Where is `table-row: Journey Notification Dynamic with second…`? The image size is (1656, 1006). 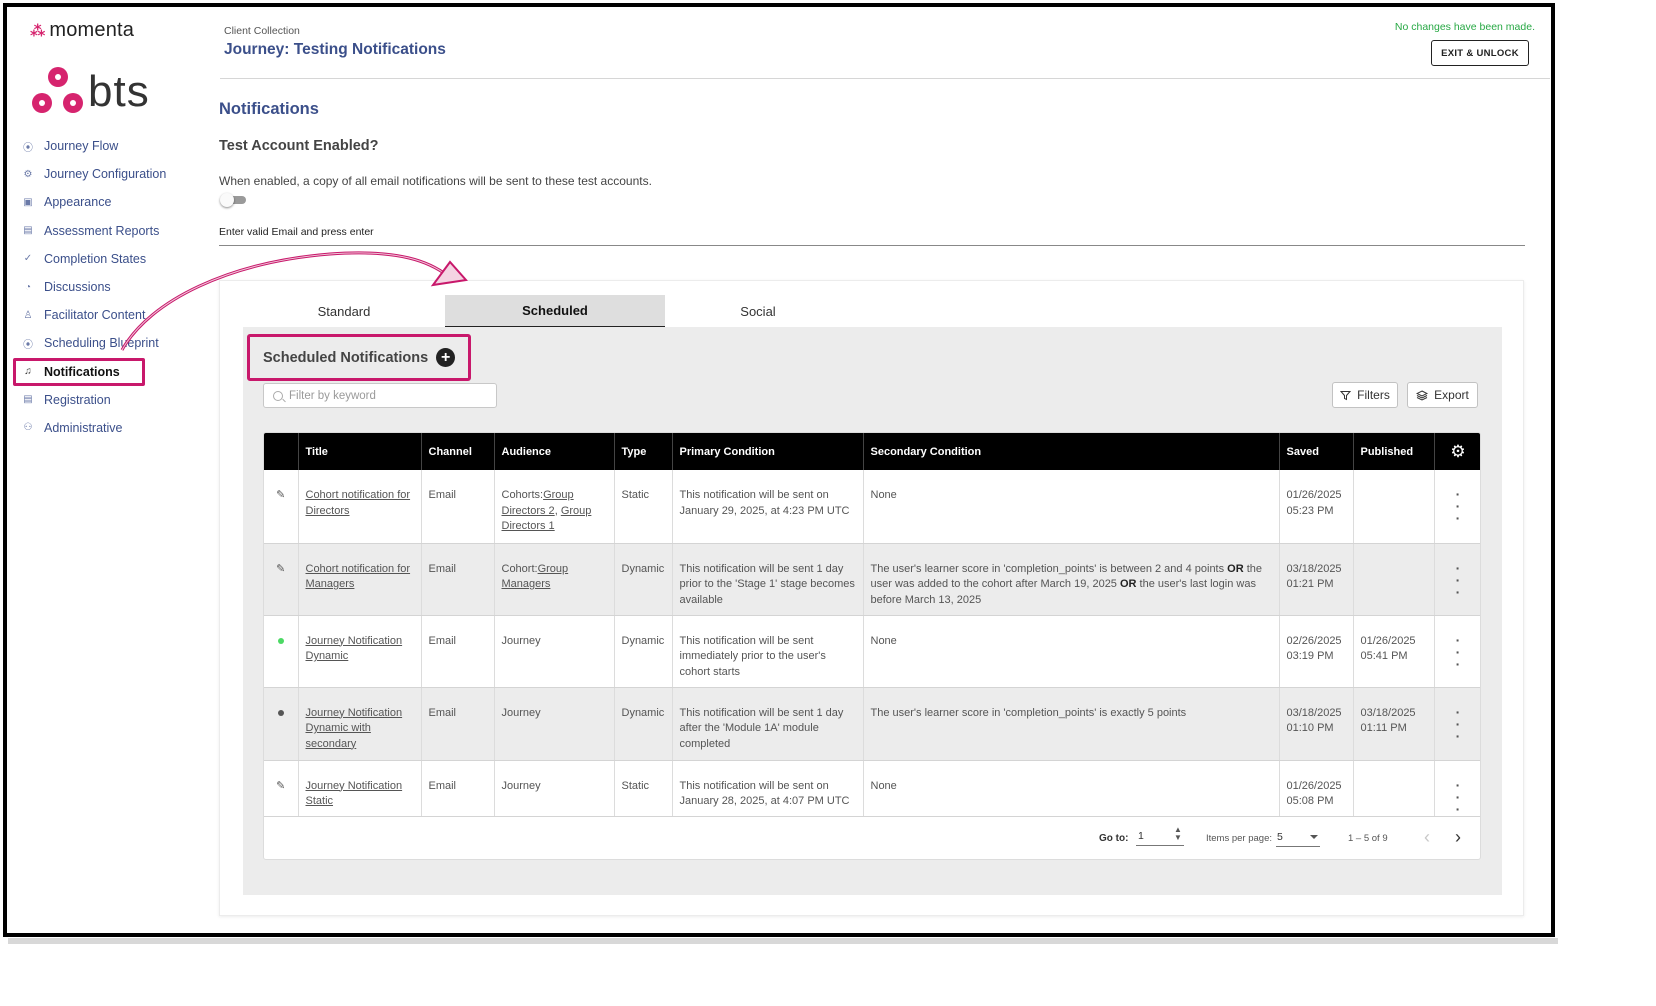
table-row: Journey Notification Dynamic with second… is located at coordinates (872, 724).